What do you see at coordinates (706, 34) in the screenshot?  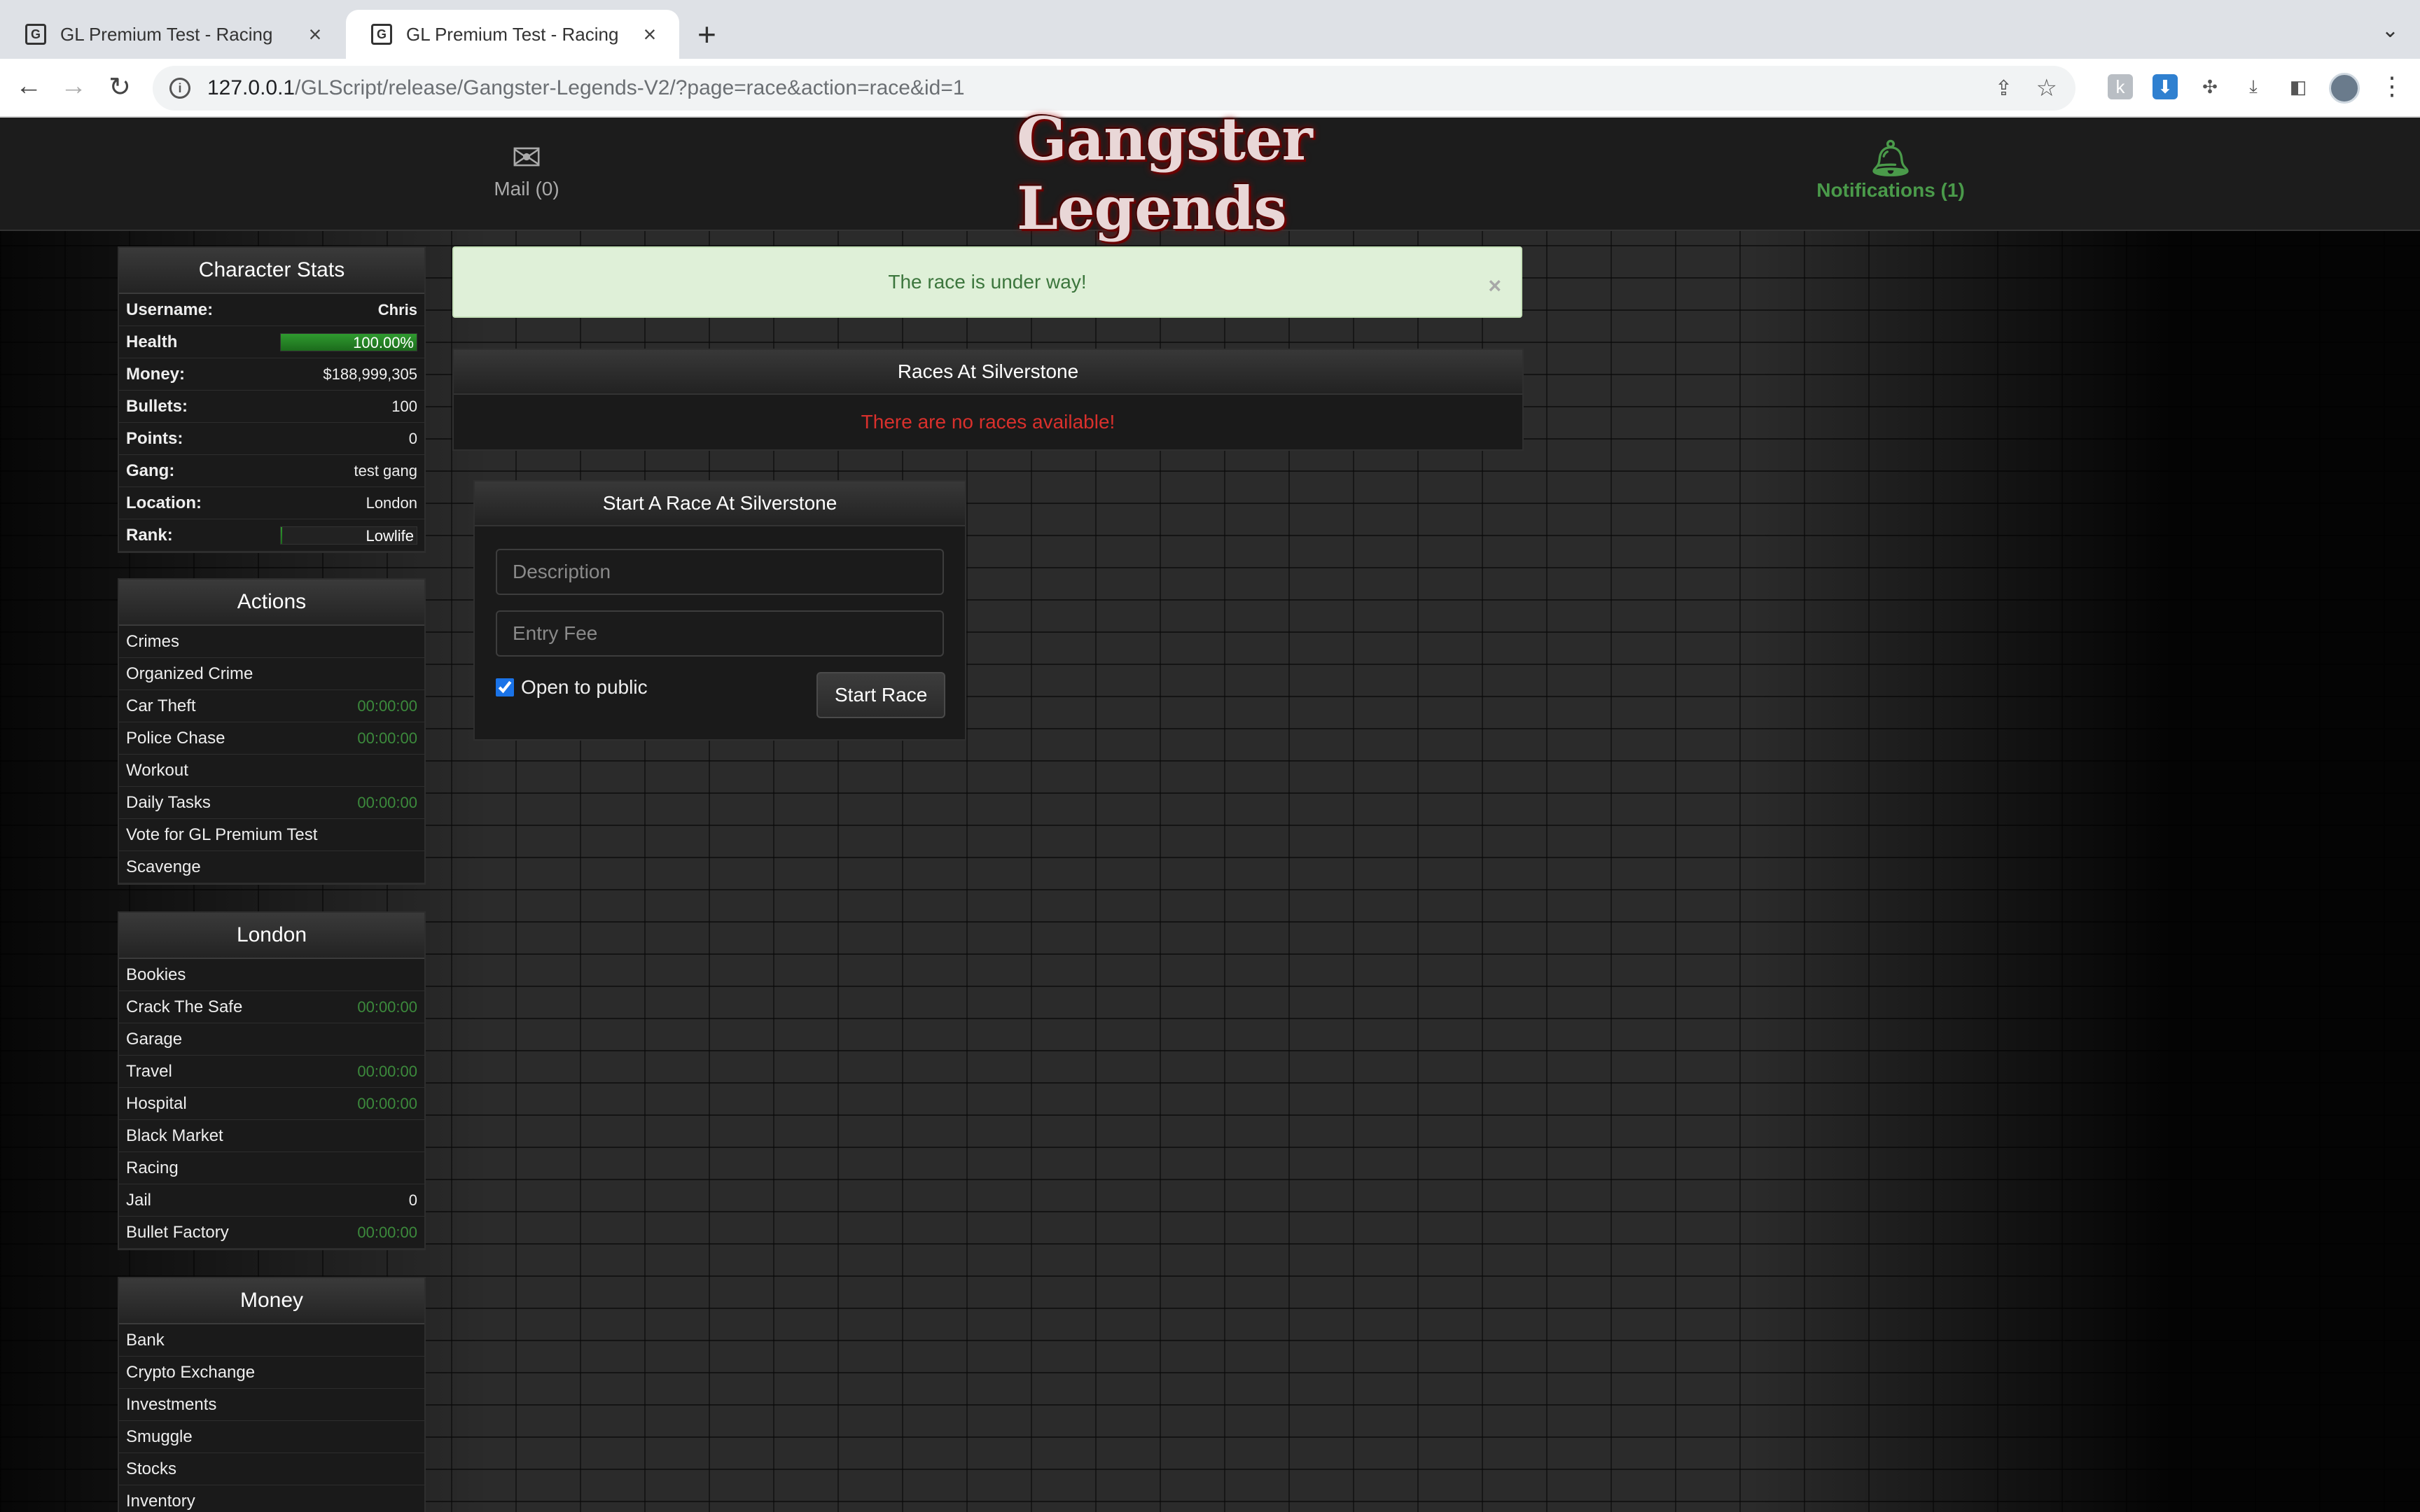 I see `new-tab-plus-icon: +` at bounding box center [706, 34].